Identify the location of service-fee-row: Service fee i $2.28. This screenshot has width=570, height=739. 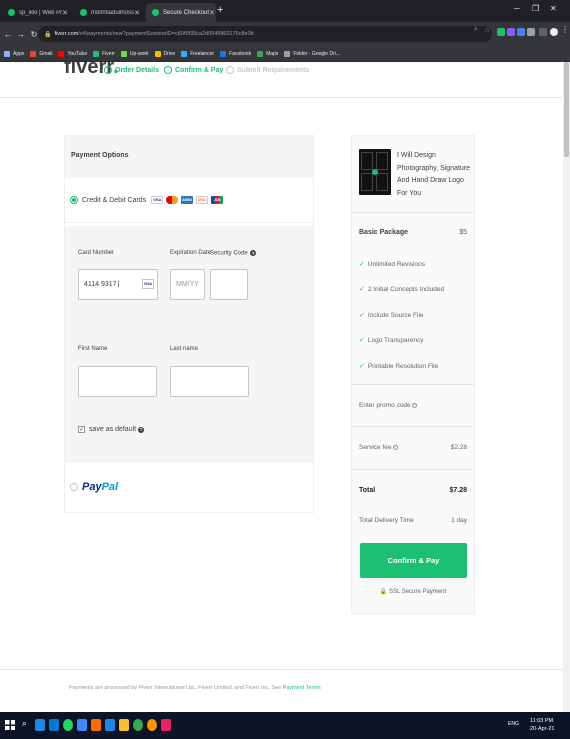
(413, 447).